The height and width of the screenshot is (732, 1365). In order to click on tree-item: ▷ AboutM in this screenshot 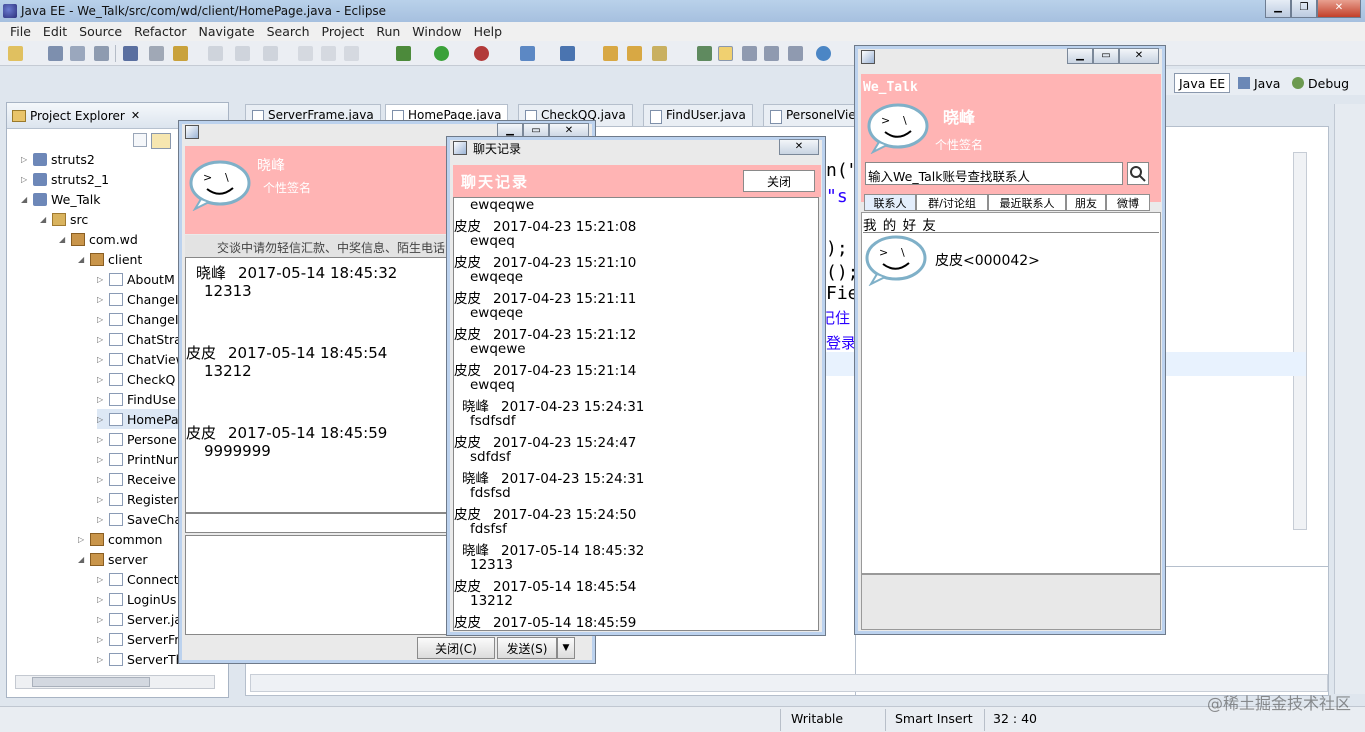, I will do `click(136, 279)`.